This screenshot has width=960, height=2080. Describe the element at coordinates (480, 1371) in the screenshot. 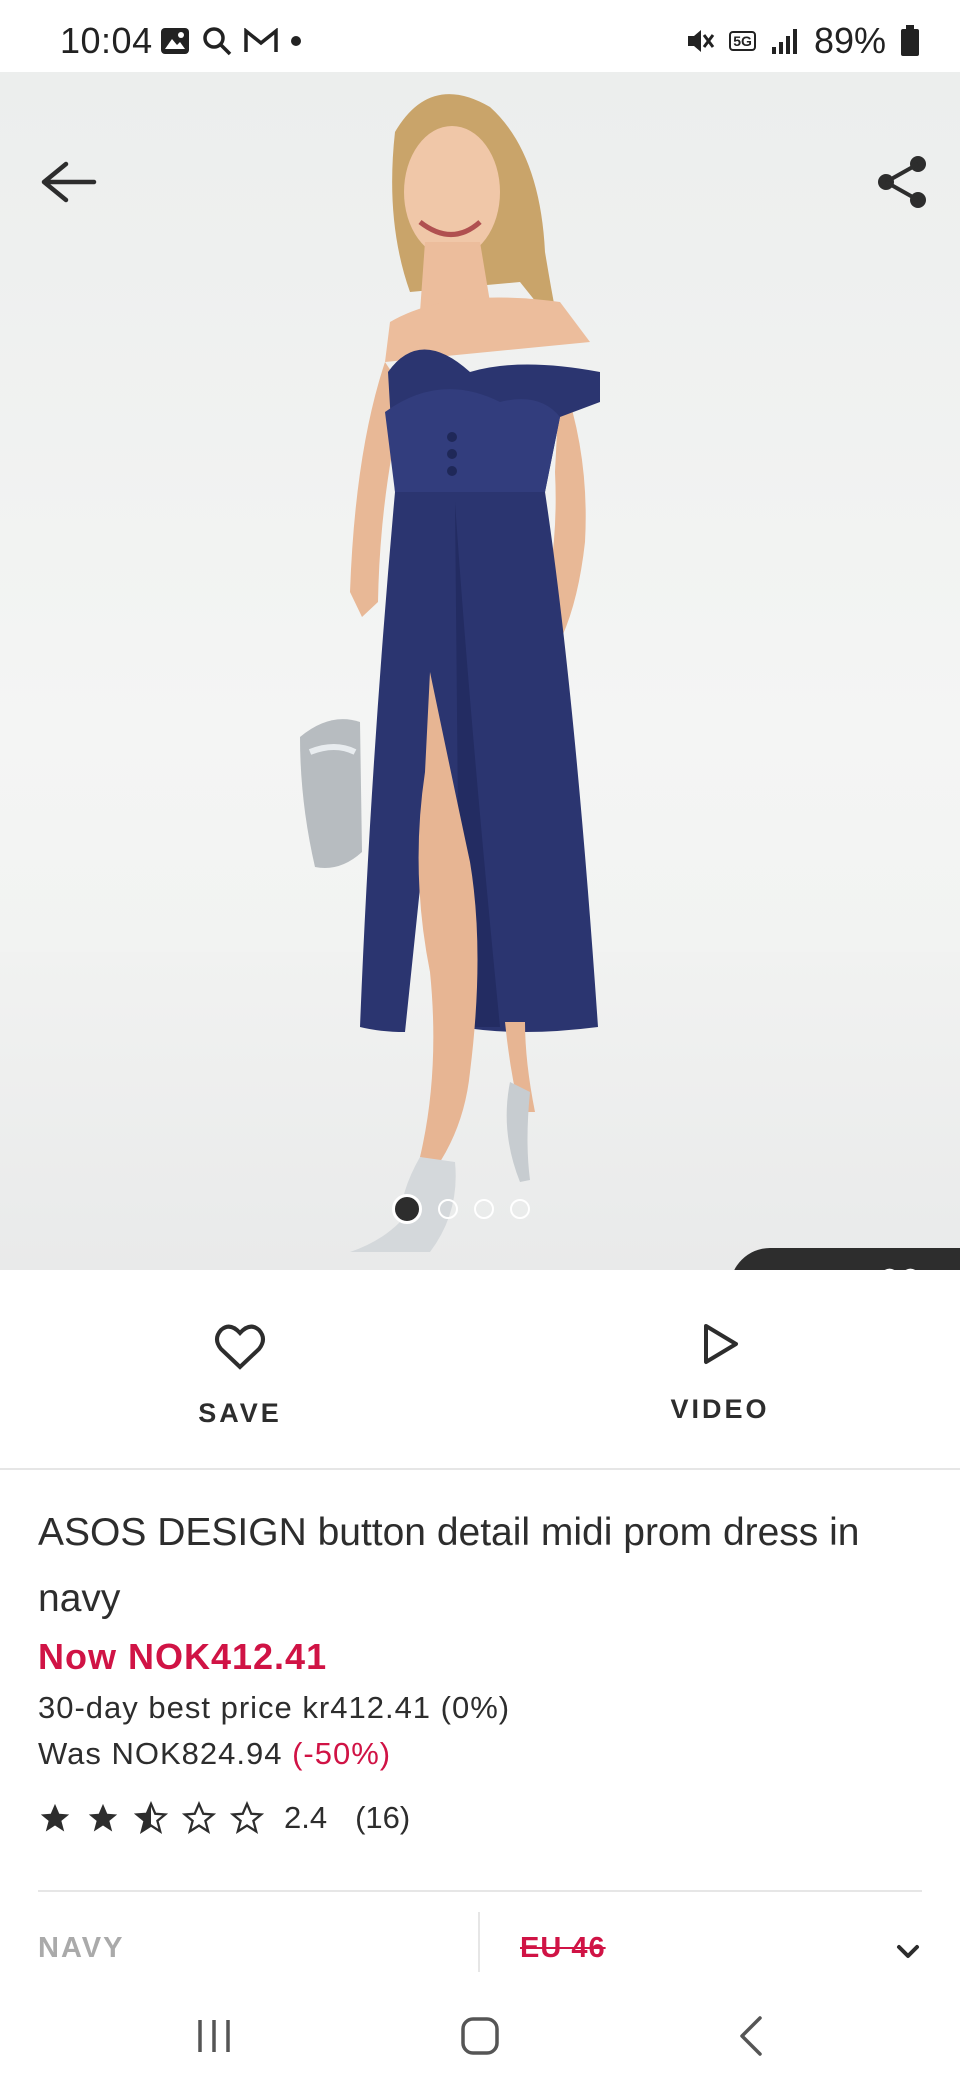

I see `product-action-row: SAVE VIDEO` at that location.